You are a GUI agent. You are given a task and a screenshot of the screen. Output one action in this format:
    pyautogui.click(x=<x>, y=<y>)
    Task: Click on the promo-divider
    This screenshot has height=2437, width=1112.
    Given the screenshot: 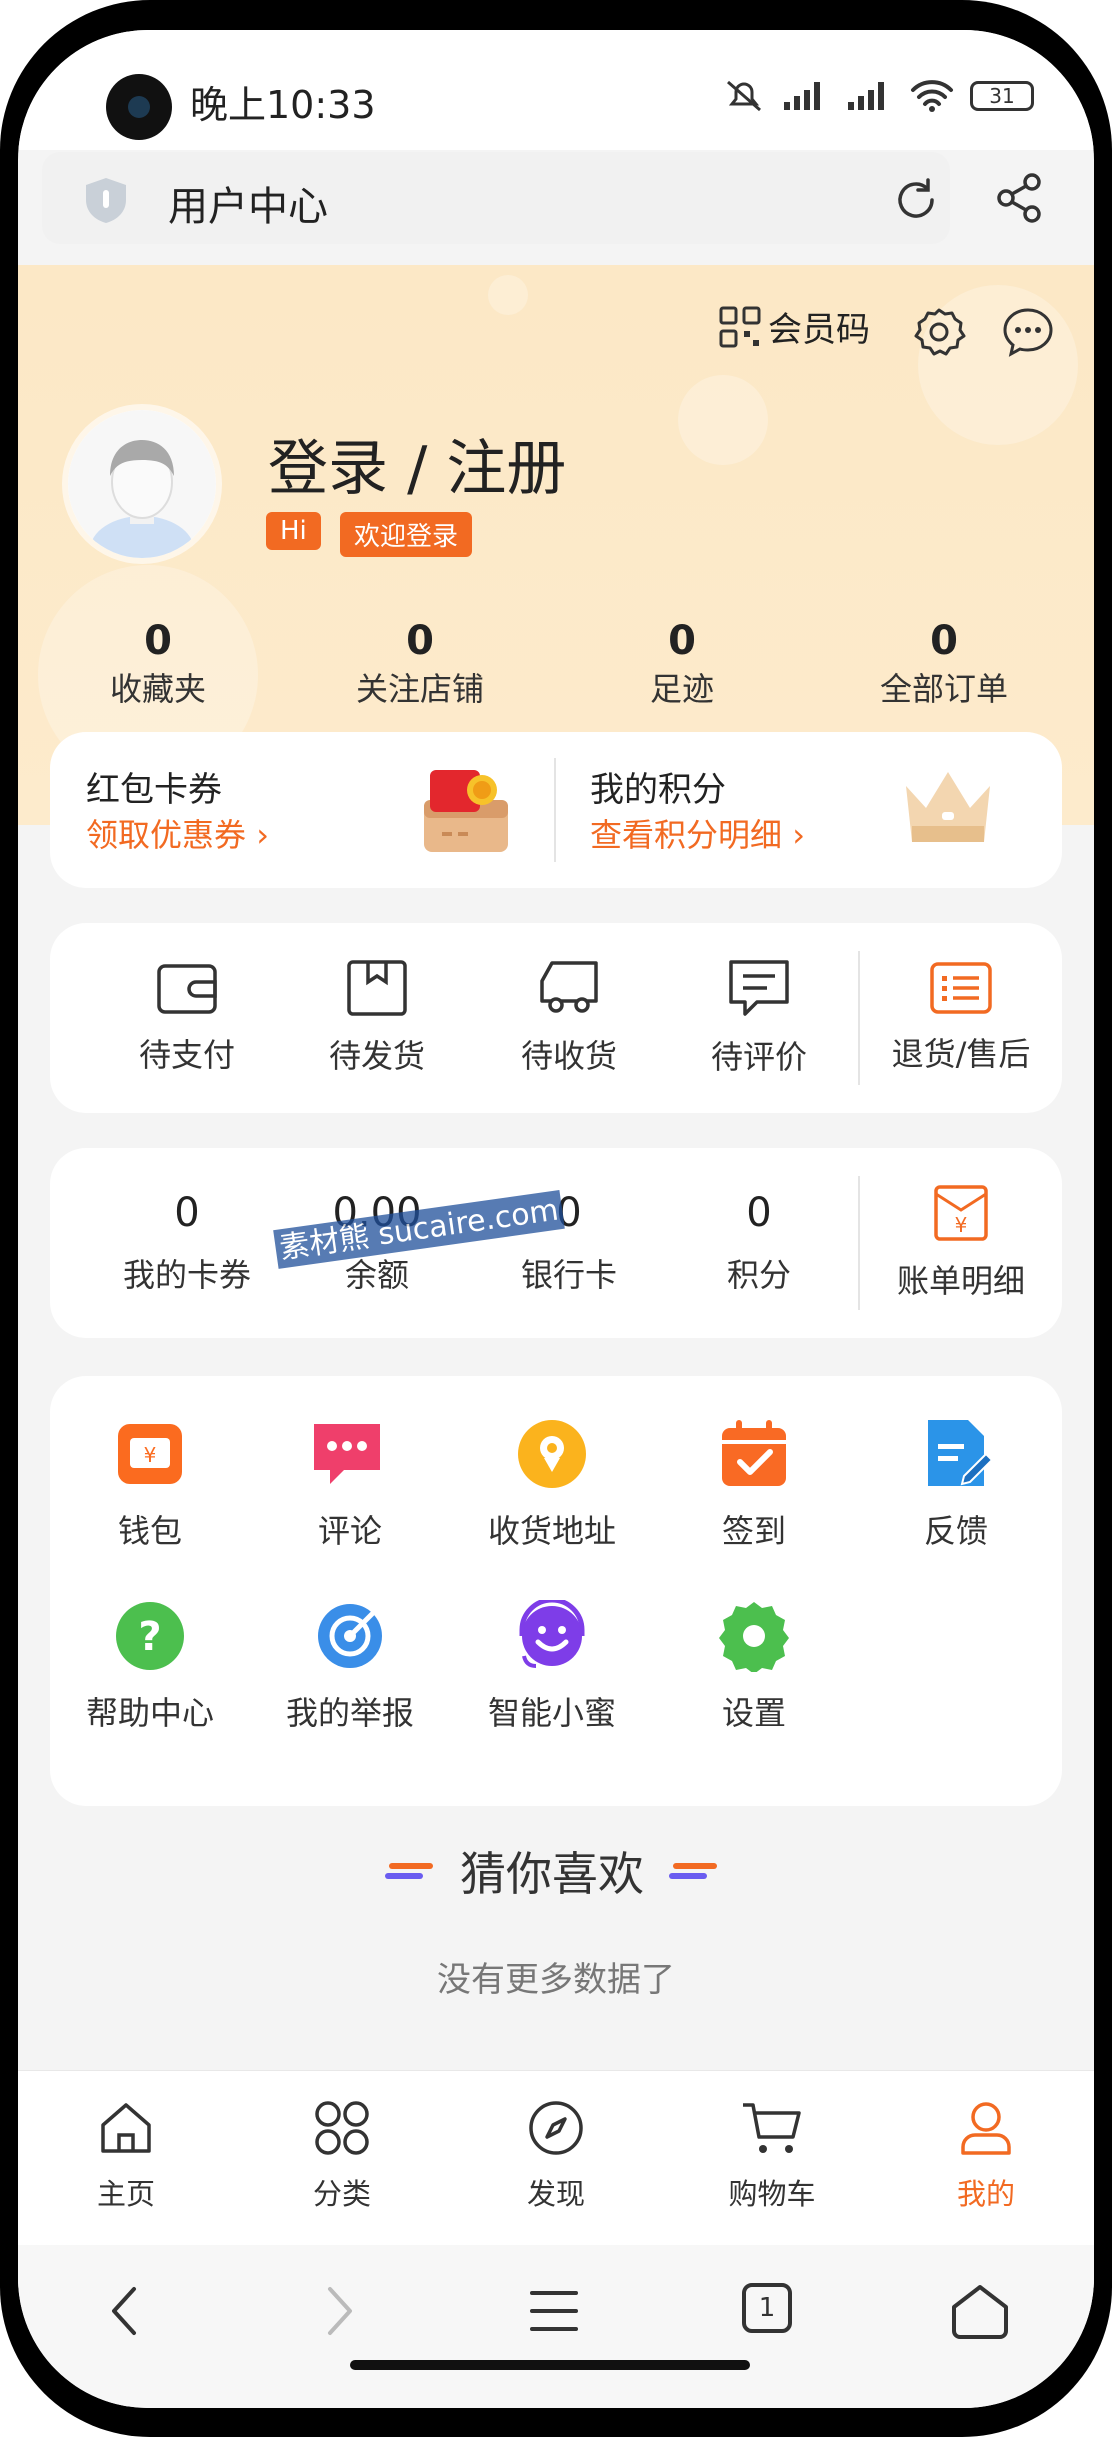 What is the action you would take?
    pyautogui.click(x=555, y=810)
    